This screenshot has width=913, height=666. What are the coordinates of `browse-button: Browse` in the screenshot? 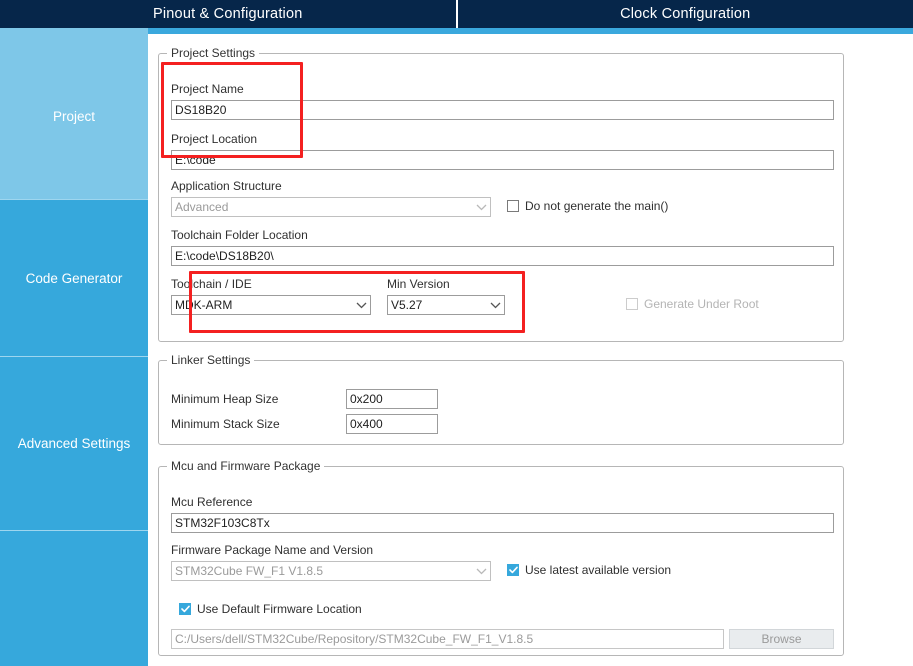 It's located at (781, 639).